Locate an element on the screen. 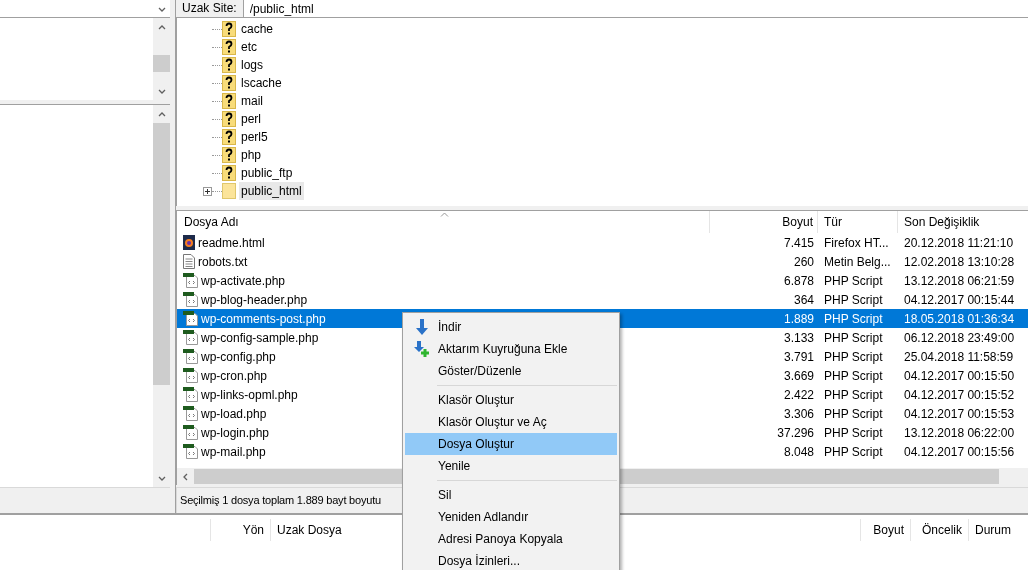 The width and height of the screenshot is (1028, 570). file-size: 260 is located at coordinates (803, 262).